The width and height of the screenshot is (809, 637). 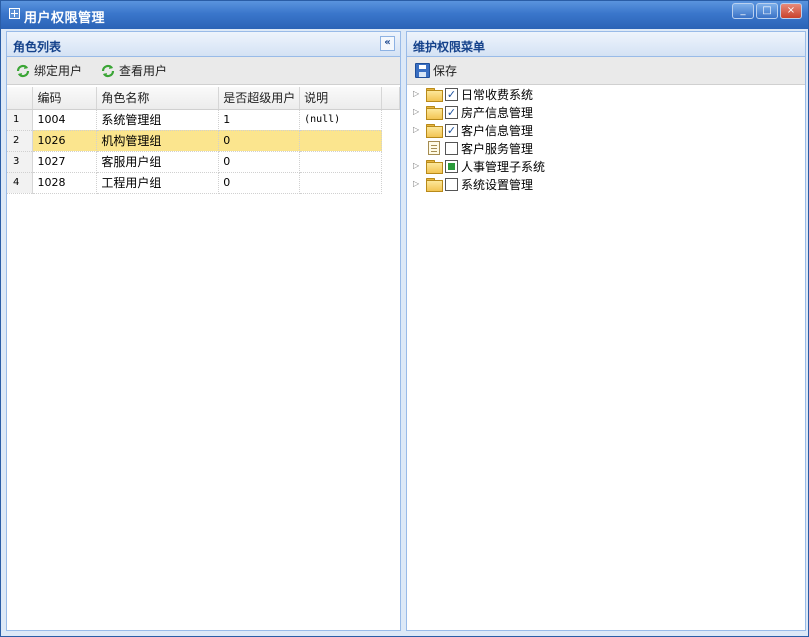 What do you see at coordinates (422, 70) in the screenshot?
I see `save-icon` at bounding box center [422, 70].